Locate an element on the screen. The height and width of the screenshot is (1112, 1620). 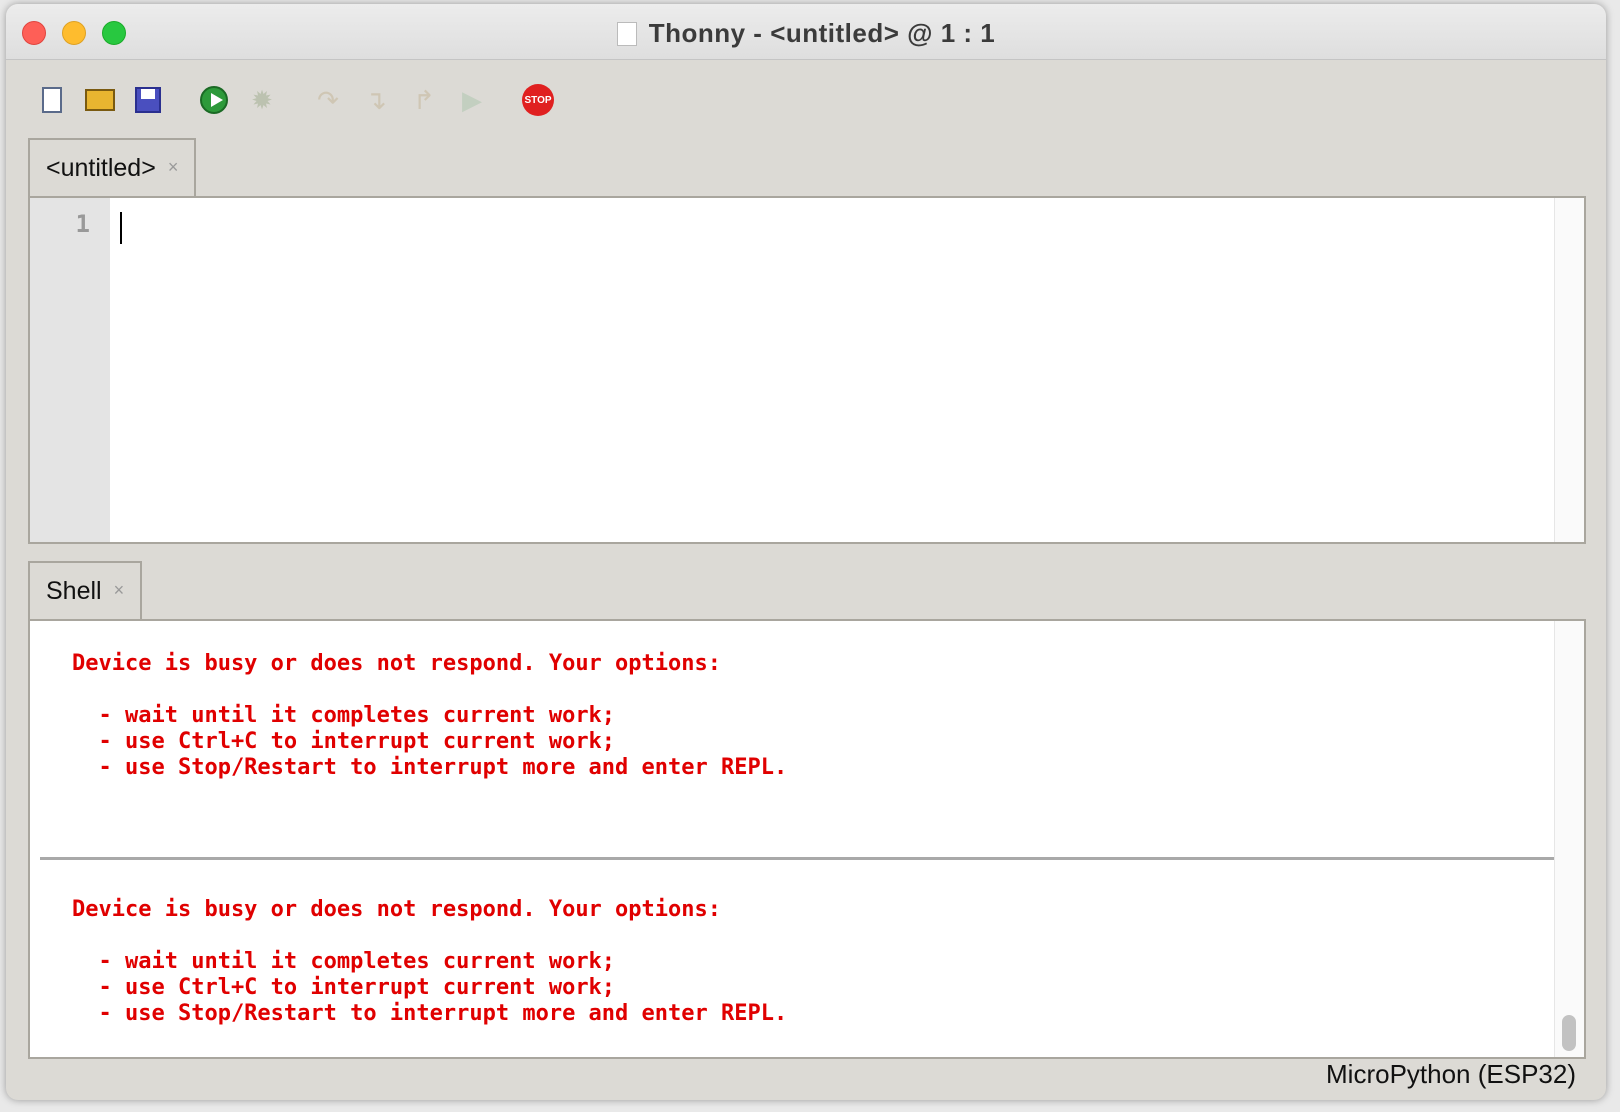
step-over-icon: ↷ is located at coordinates (328, 100).